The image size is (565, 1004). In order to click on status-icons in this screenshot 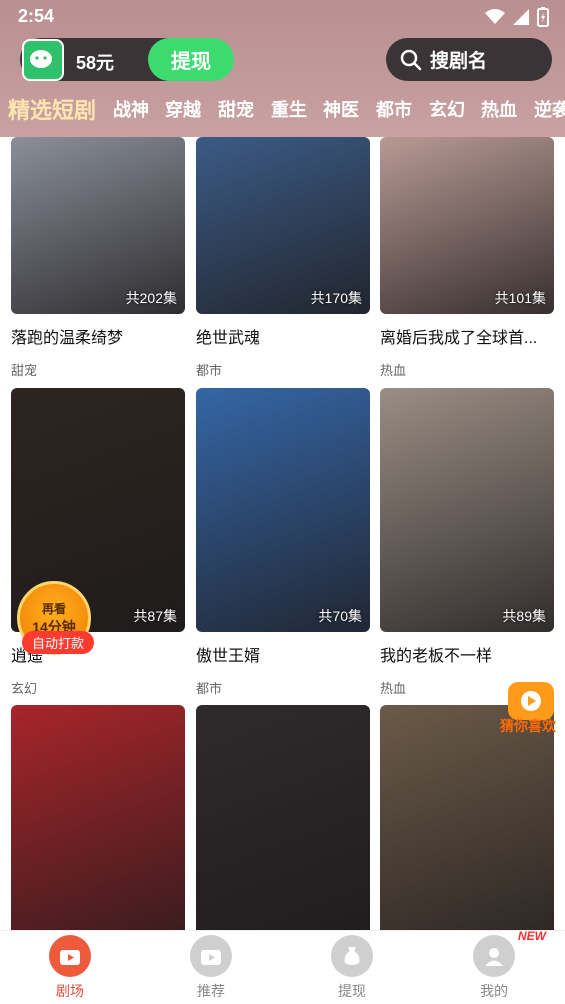, I will do `click(517, 17)`.